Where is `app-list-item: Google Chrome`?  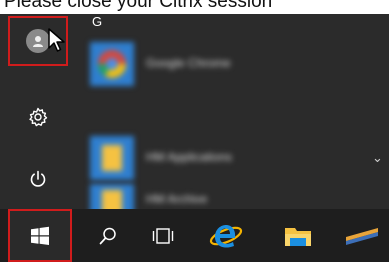 app-list-item: Google Chrome is located at coordinates (230, 64).